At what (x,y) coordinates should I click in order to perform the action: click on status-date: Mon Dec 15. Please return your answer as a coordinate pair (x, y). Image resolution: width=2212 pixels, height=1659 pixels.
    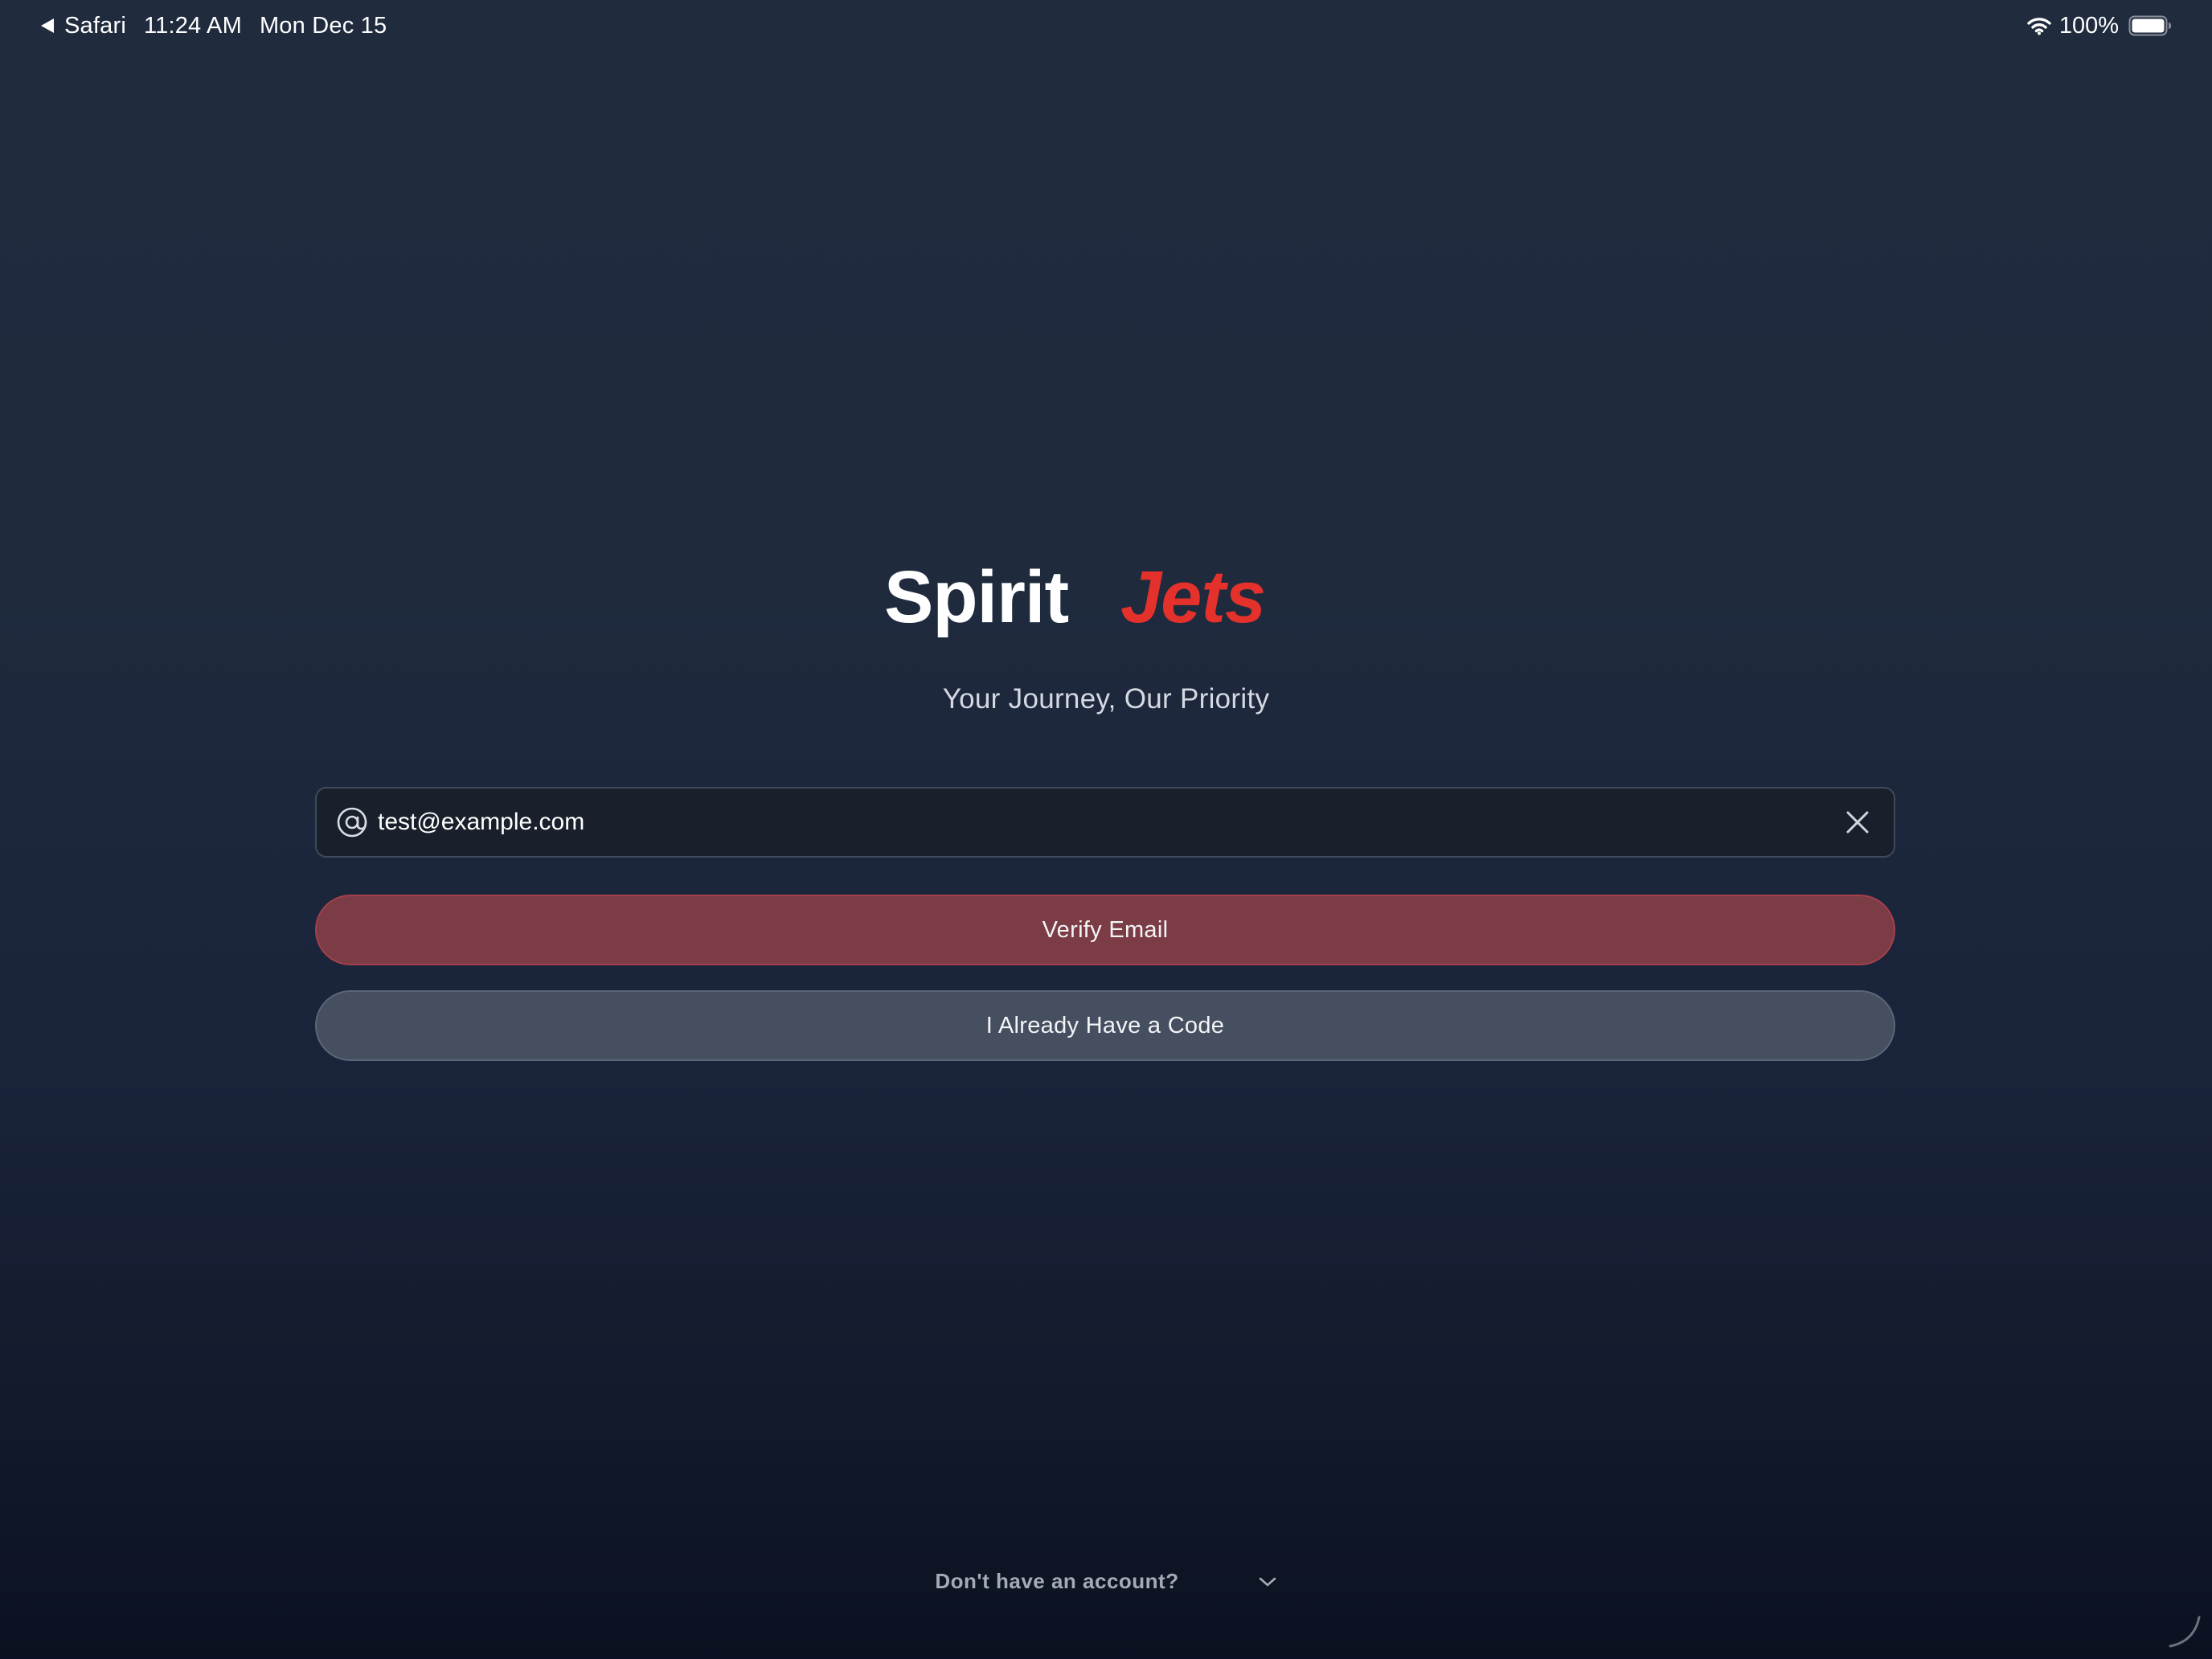
    Looking at the image, I should click on (323, 25).